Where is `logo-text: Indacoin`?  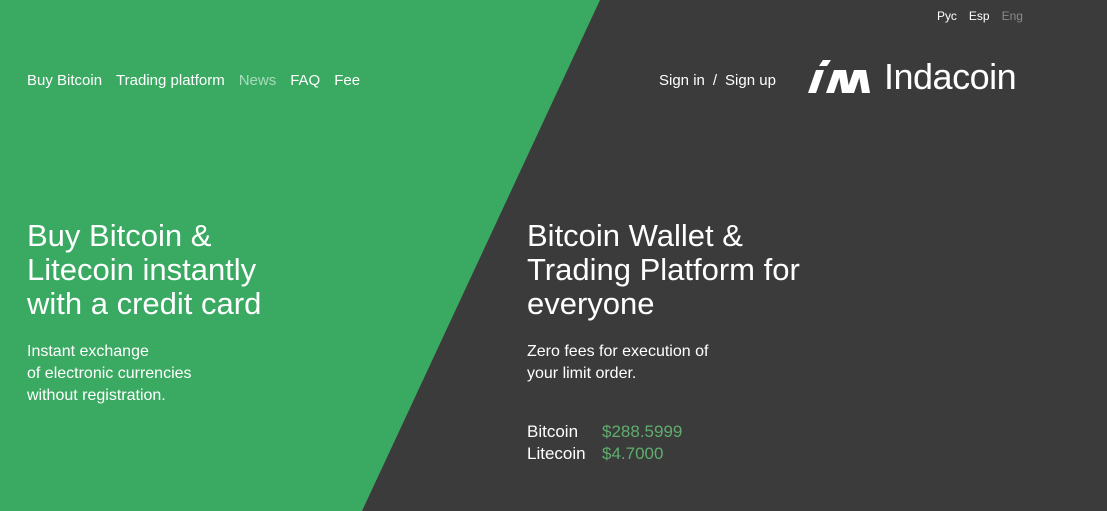 logo-text: Indacoin is located at coordinates (950, 76).